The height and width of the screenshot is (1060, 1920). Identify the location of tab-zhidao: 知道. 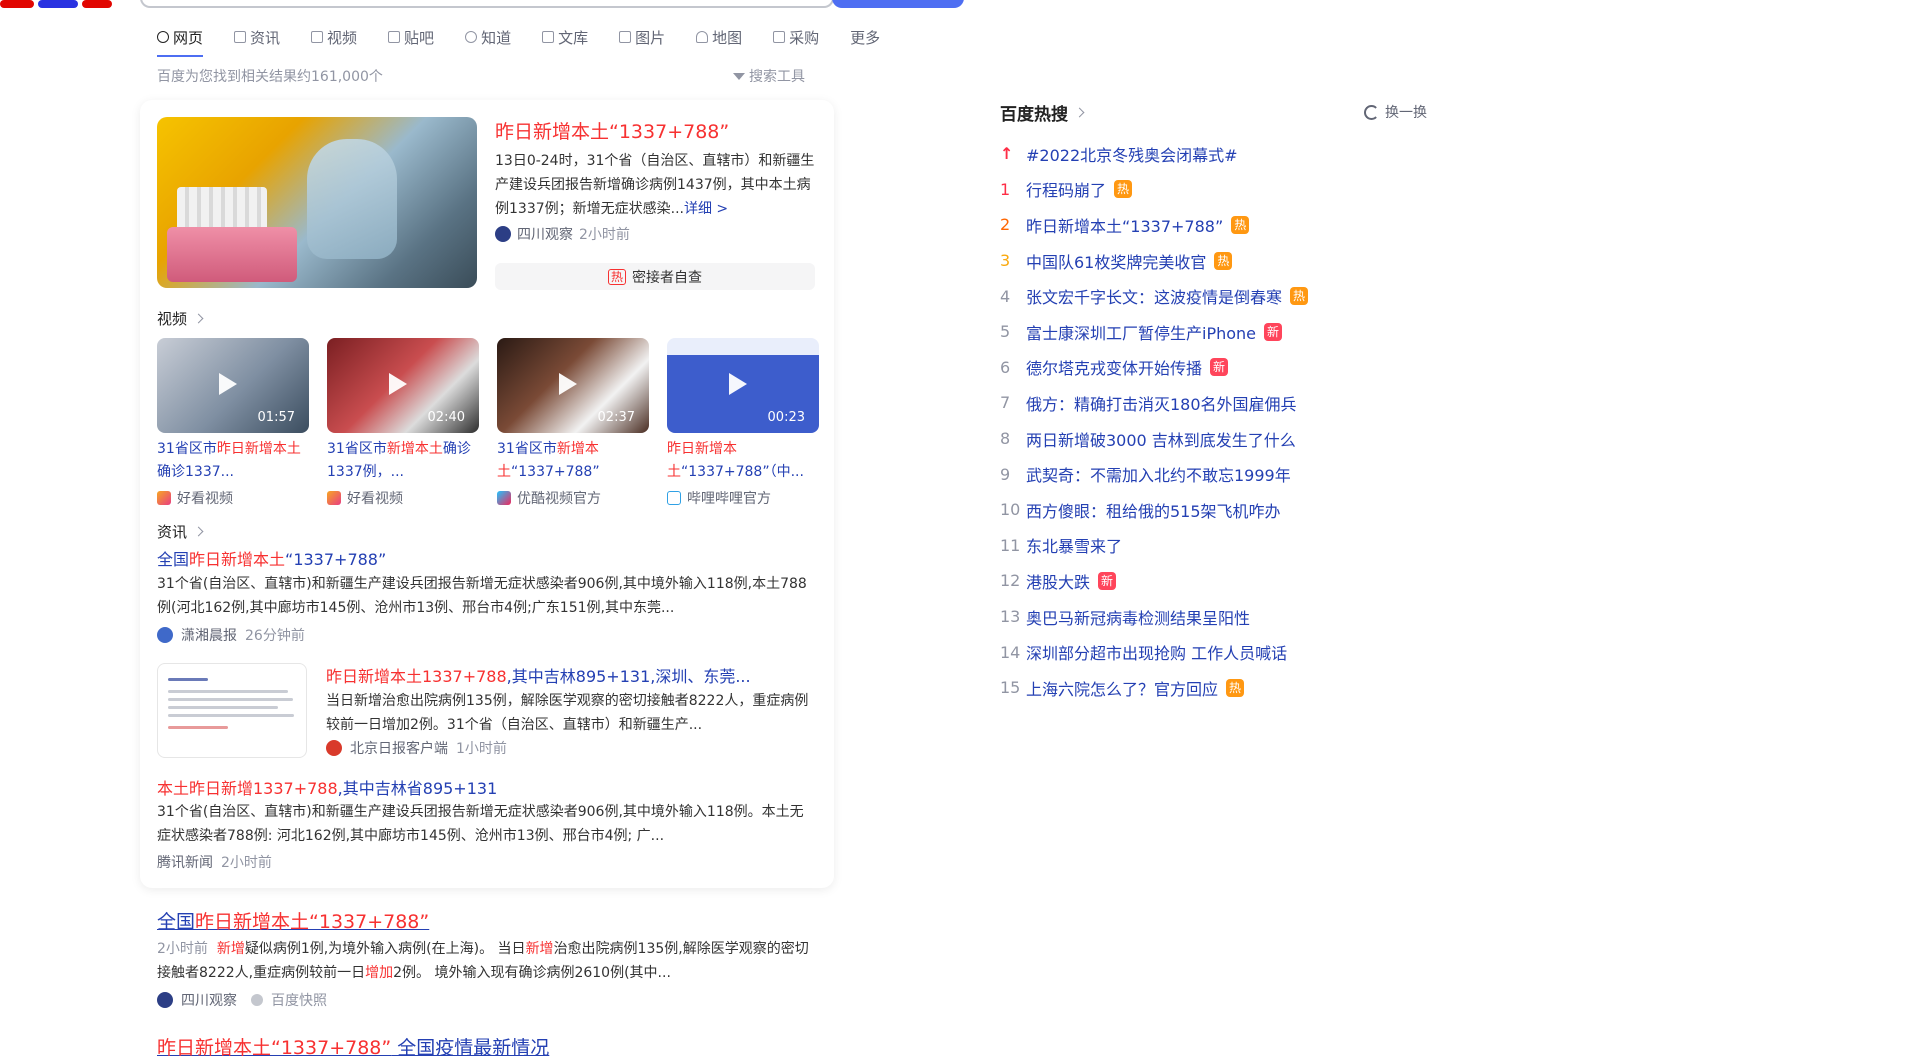
(488, 37).